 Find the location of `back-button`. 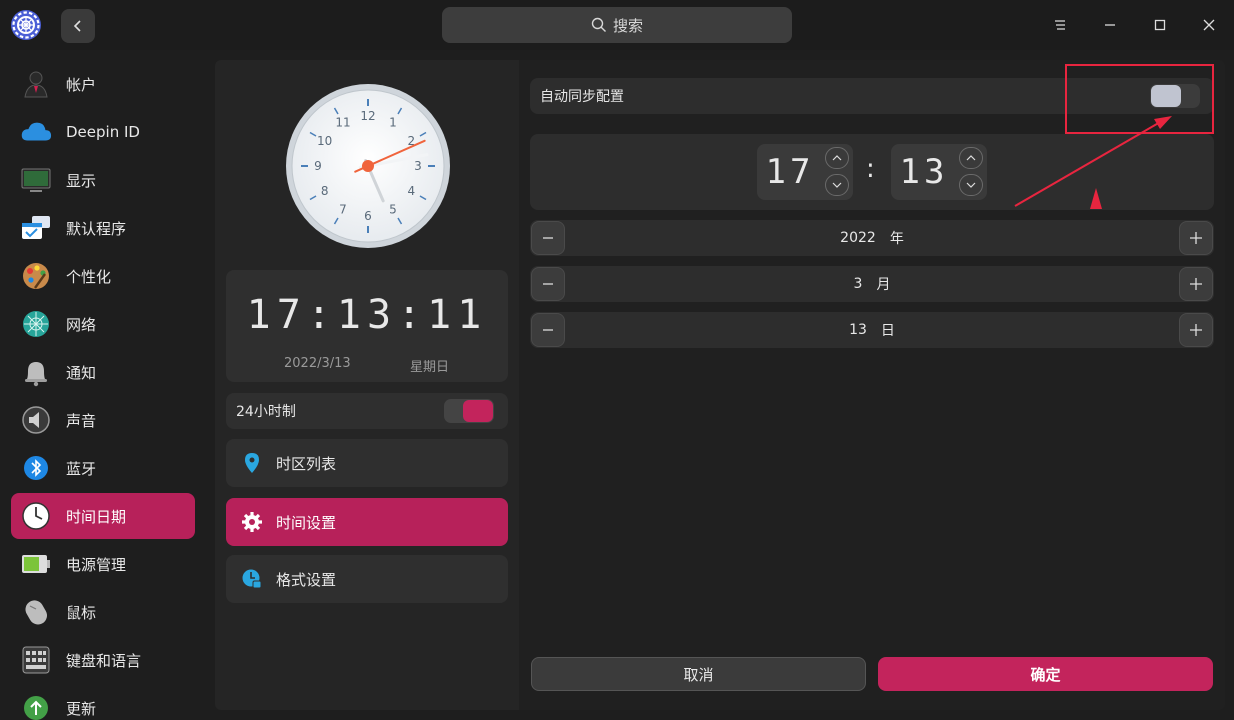

back-button is located at coordinates (78, 26).